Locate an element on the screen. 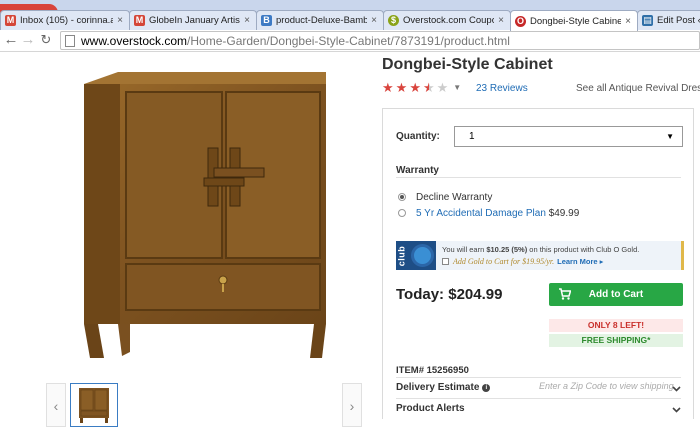  learn-more-link: Learn More ▸ is located at coordinates (580, 261).